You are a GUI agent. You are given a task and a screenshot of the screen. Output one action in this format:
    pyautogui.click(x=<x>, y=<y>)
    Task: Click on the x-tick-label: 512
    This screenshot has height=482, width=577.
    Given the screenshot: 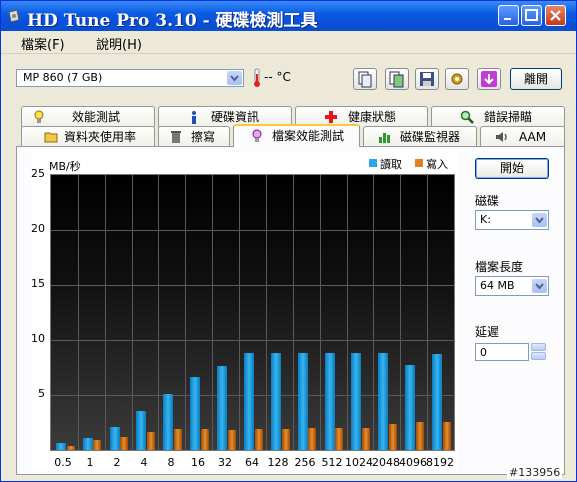 What is the action you would take?
    pyautogui.click(x=332, y=462)
    